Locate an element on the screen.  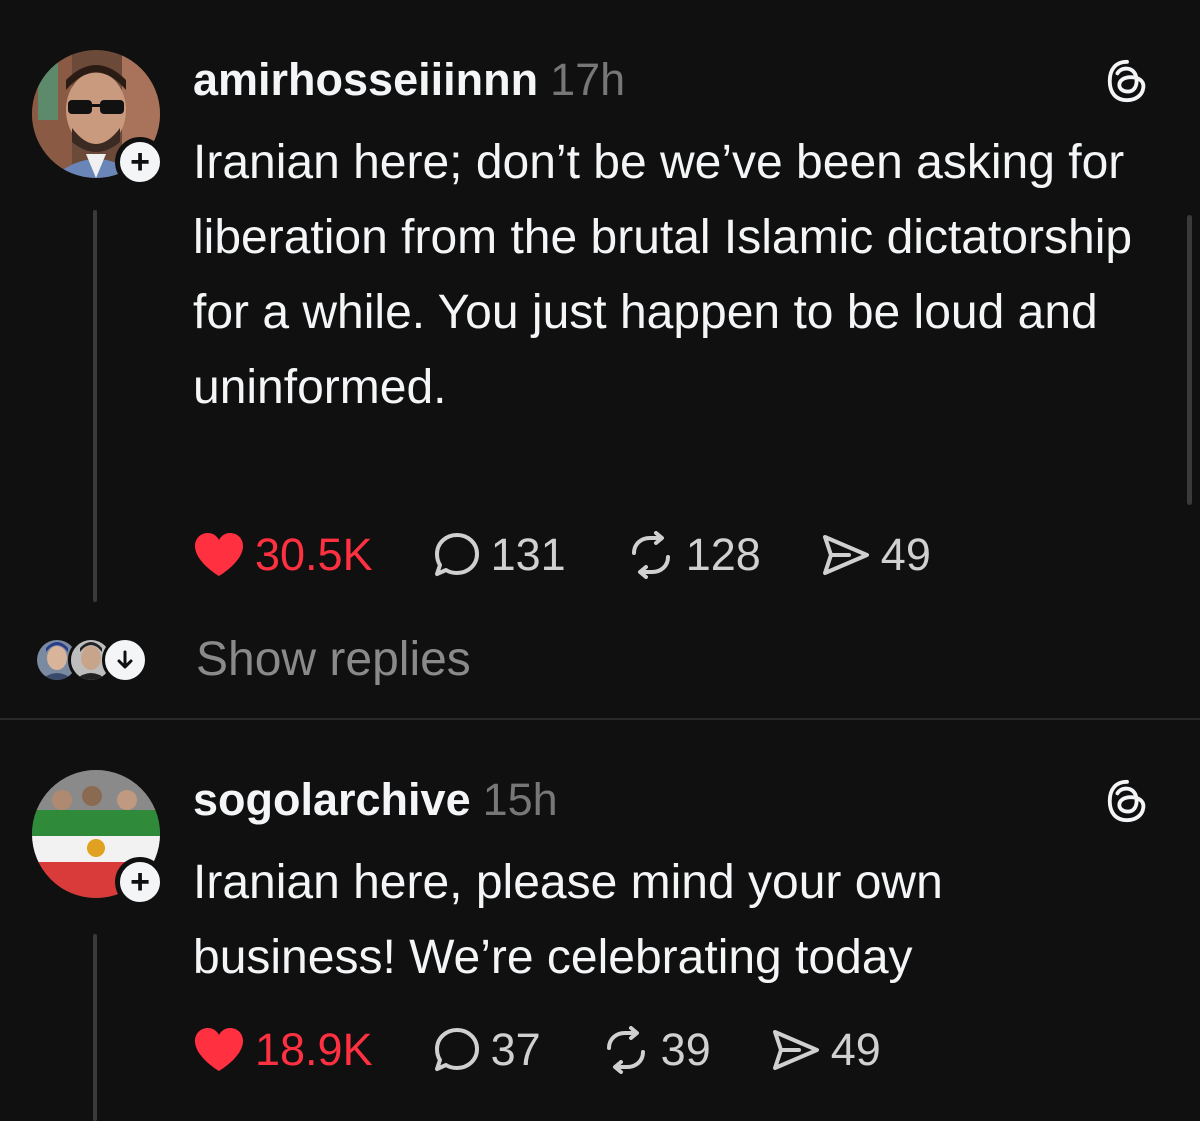
show-replies-link: Show replies is located at coordinates (333, 660).